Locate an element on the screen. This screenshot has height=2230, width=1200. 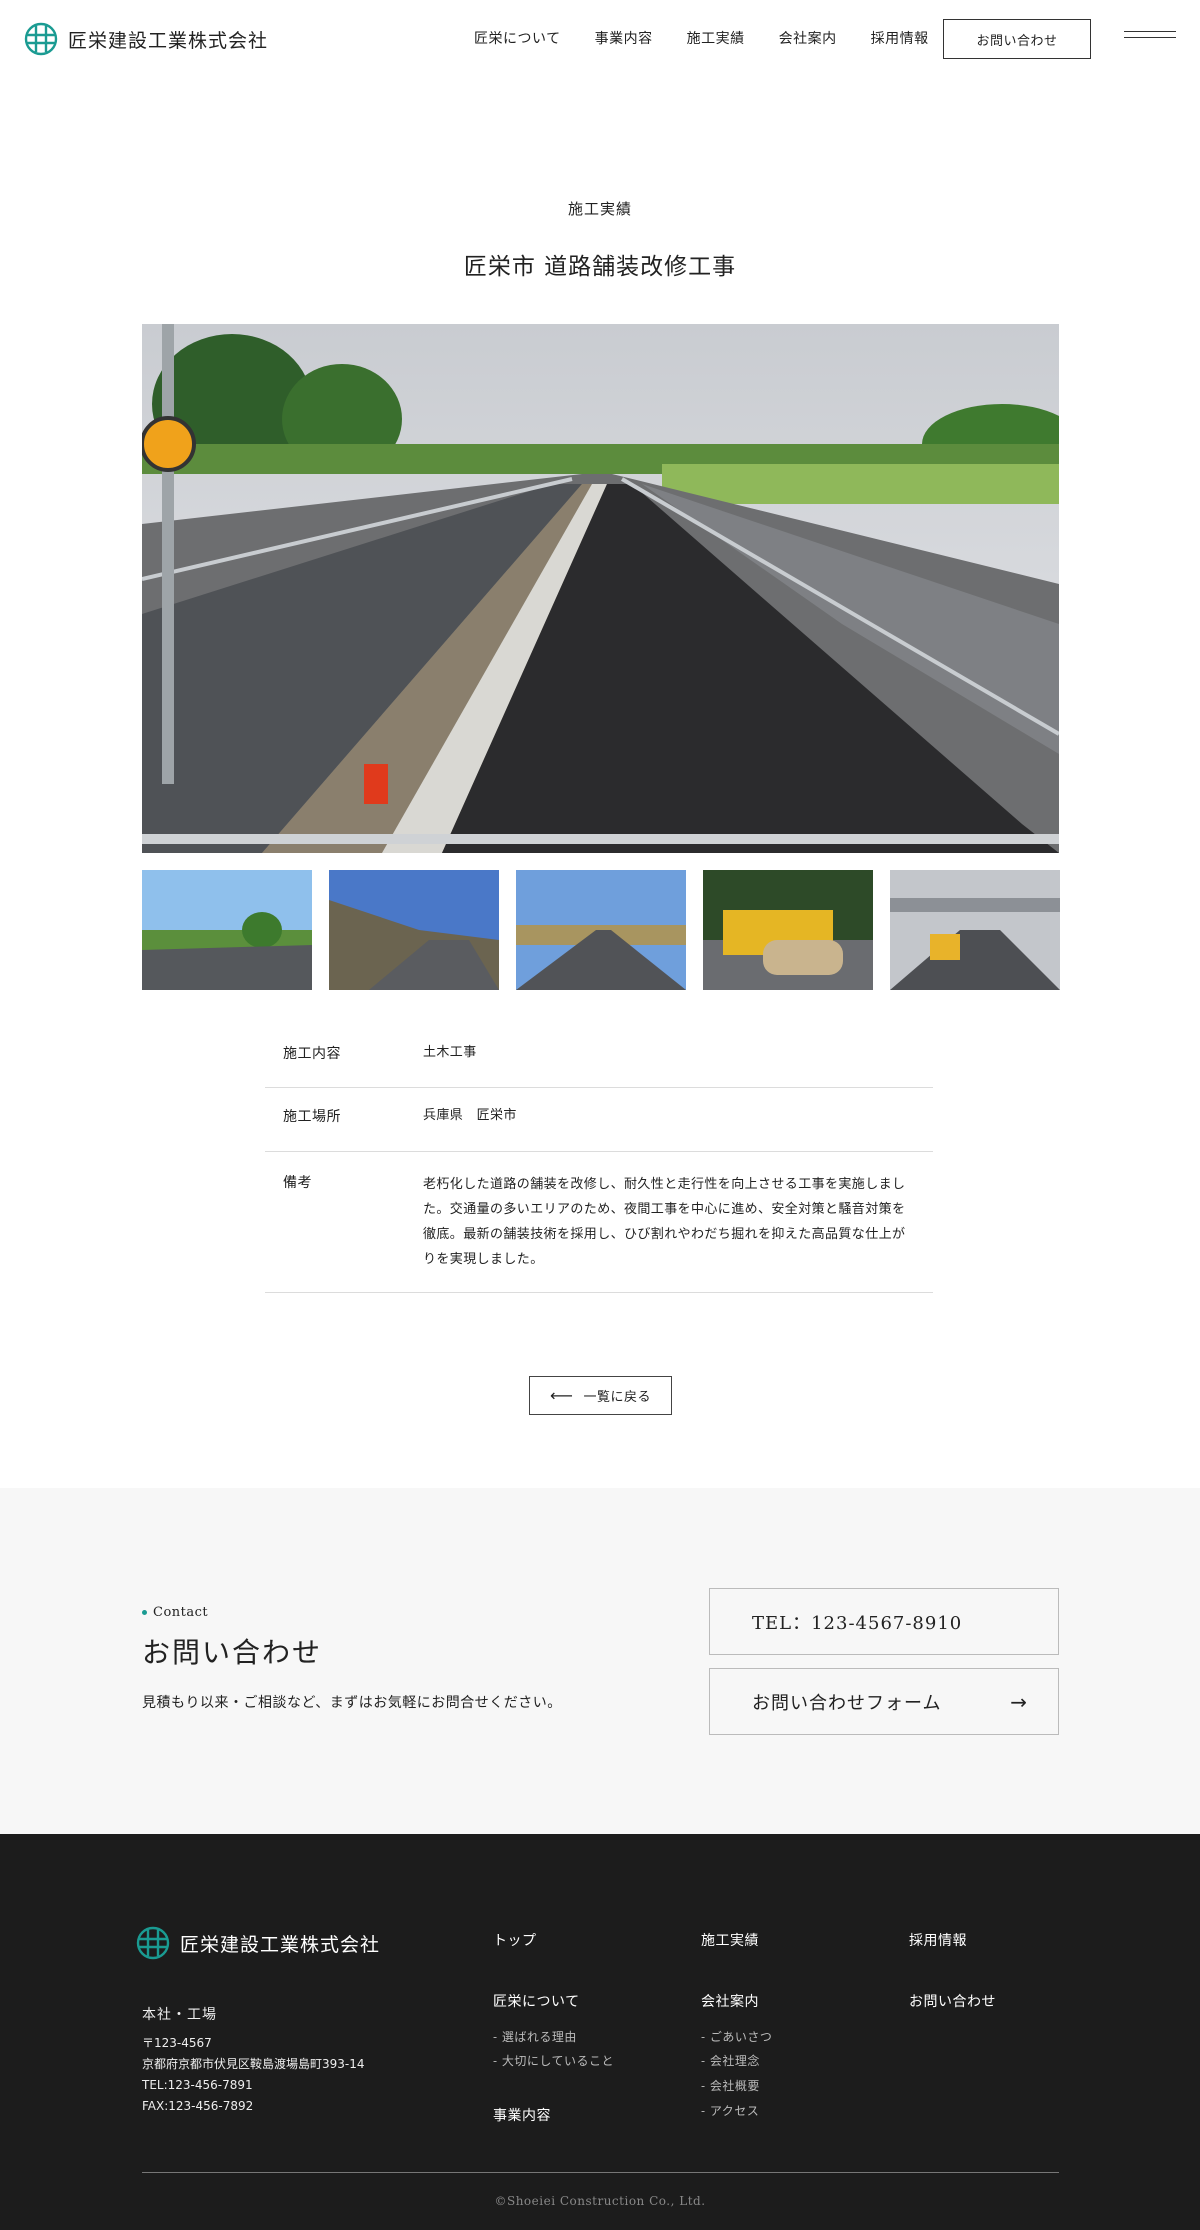
detail-label: 施工内容 is located at coordinates (312, 1054).